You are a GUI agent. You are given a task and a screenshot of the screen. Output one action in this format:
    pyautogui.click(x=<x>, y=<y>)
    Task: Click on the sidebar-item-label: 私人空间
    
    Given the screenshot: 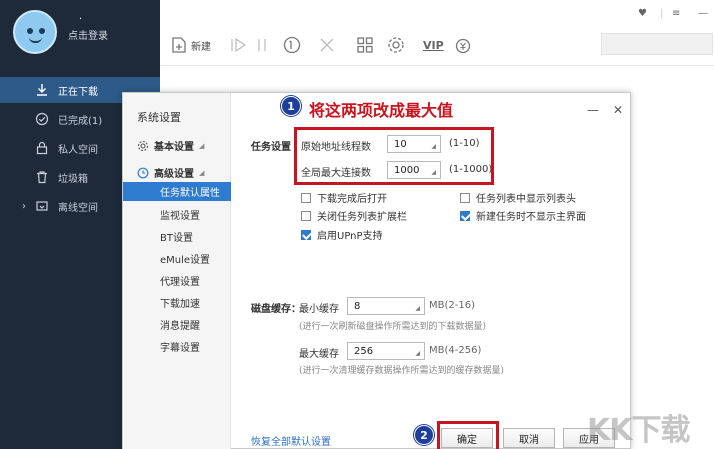 What is the action you would take?
    pyautogui.click(x=78, y=150)
    